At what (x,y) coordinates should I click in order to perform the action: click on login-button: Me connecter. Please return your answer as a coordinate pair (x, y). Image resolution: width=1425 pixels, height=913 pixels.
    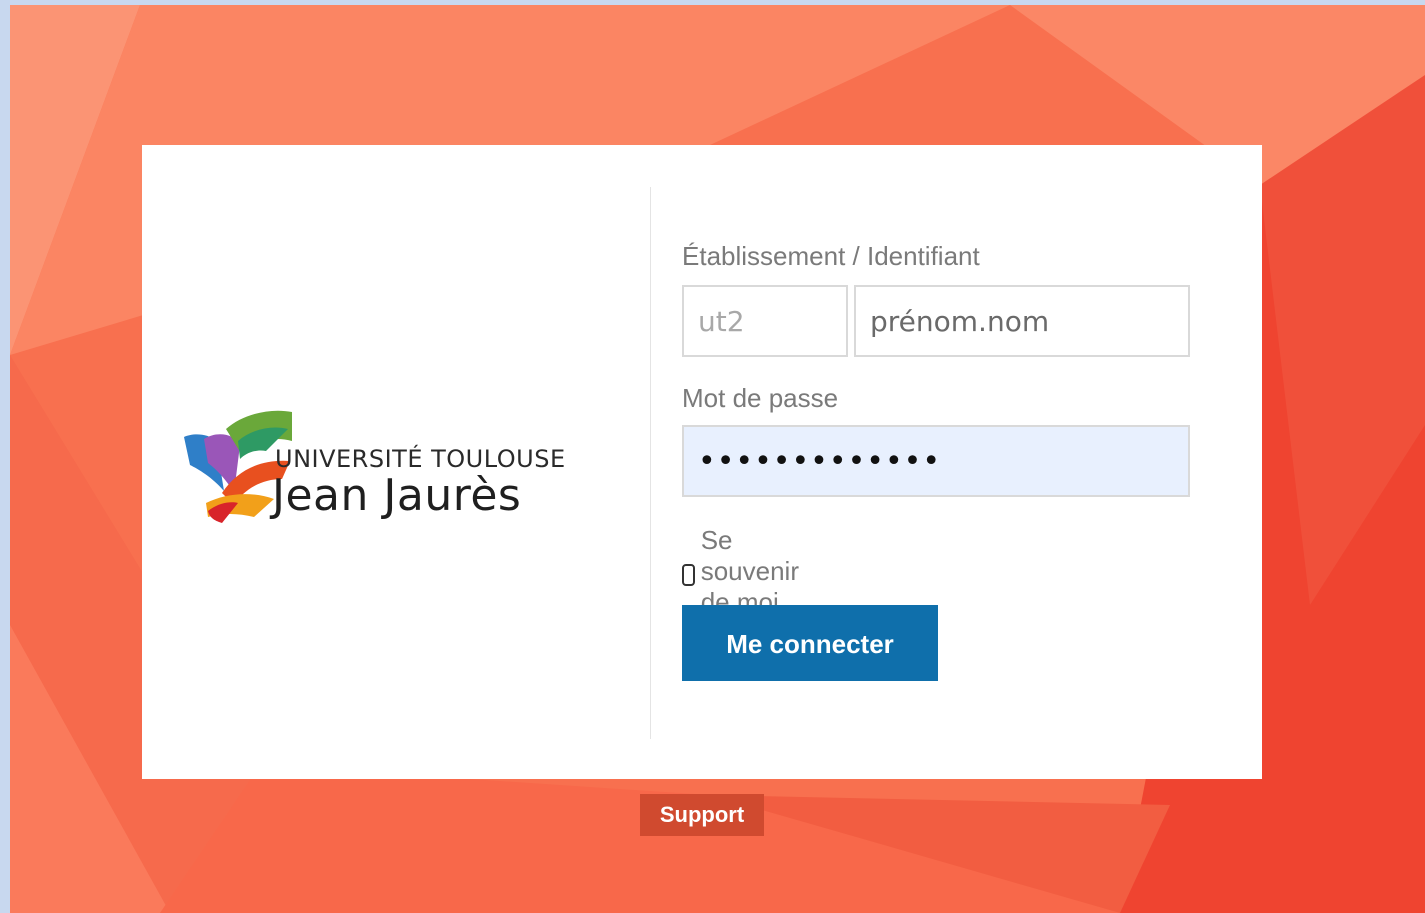
    Looking at the image, I should click on (810, 643).